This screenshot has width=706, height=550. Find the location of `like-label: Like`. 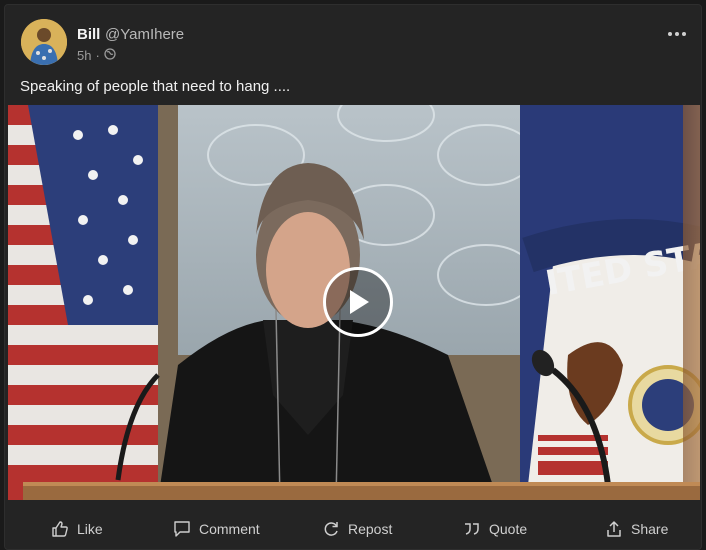

like-label: Like is located at coordinates (90, 529).